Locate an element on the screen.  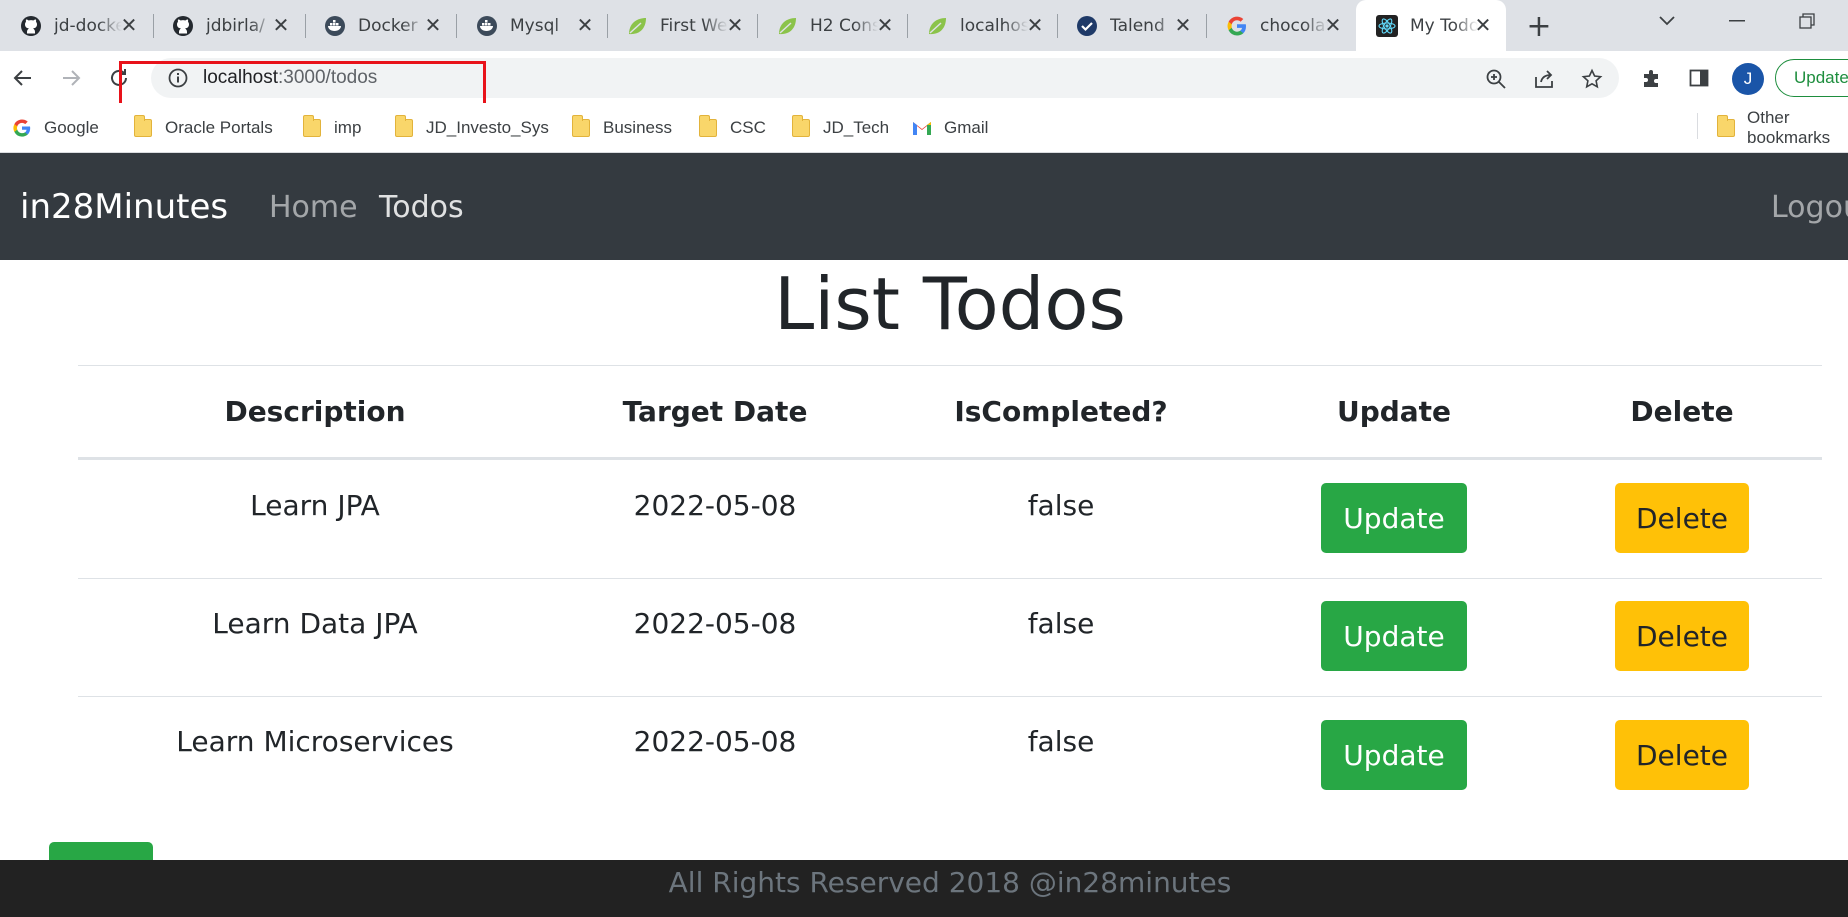
bookmark-gmail: Gmail is located at coordinates (950, 128).